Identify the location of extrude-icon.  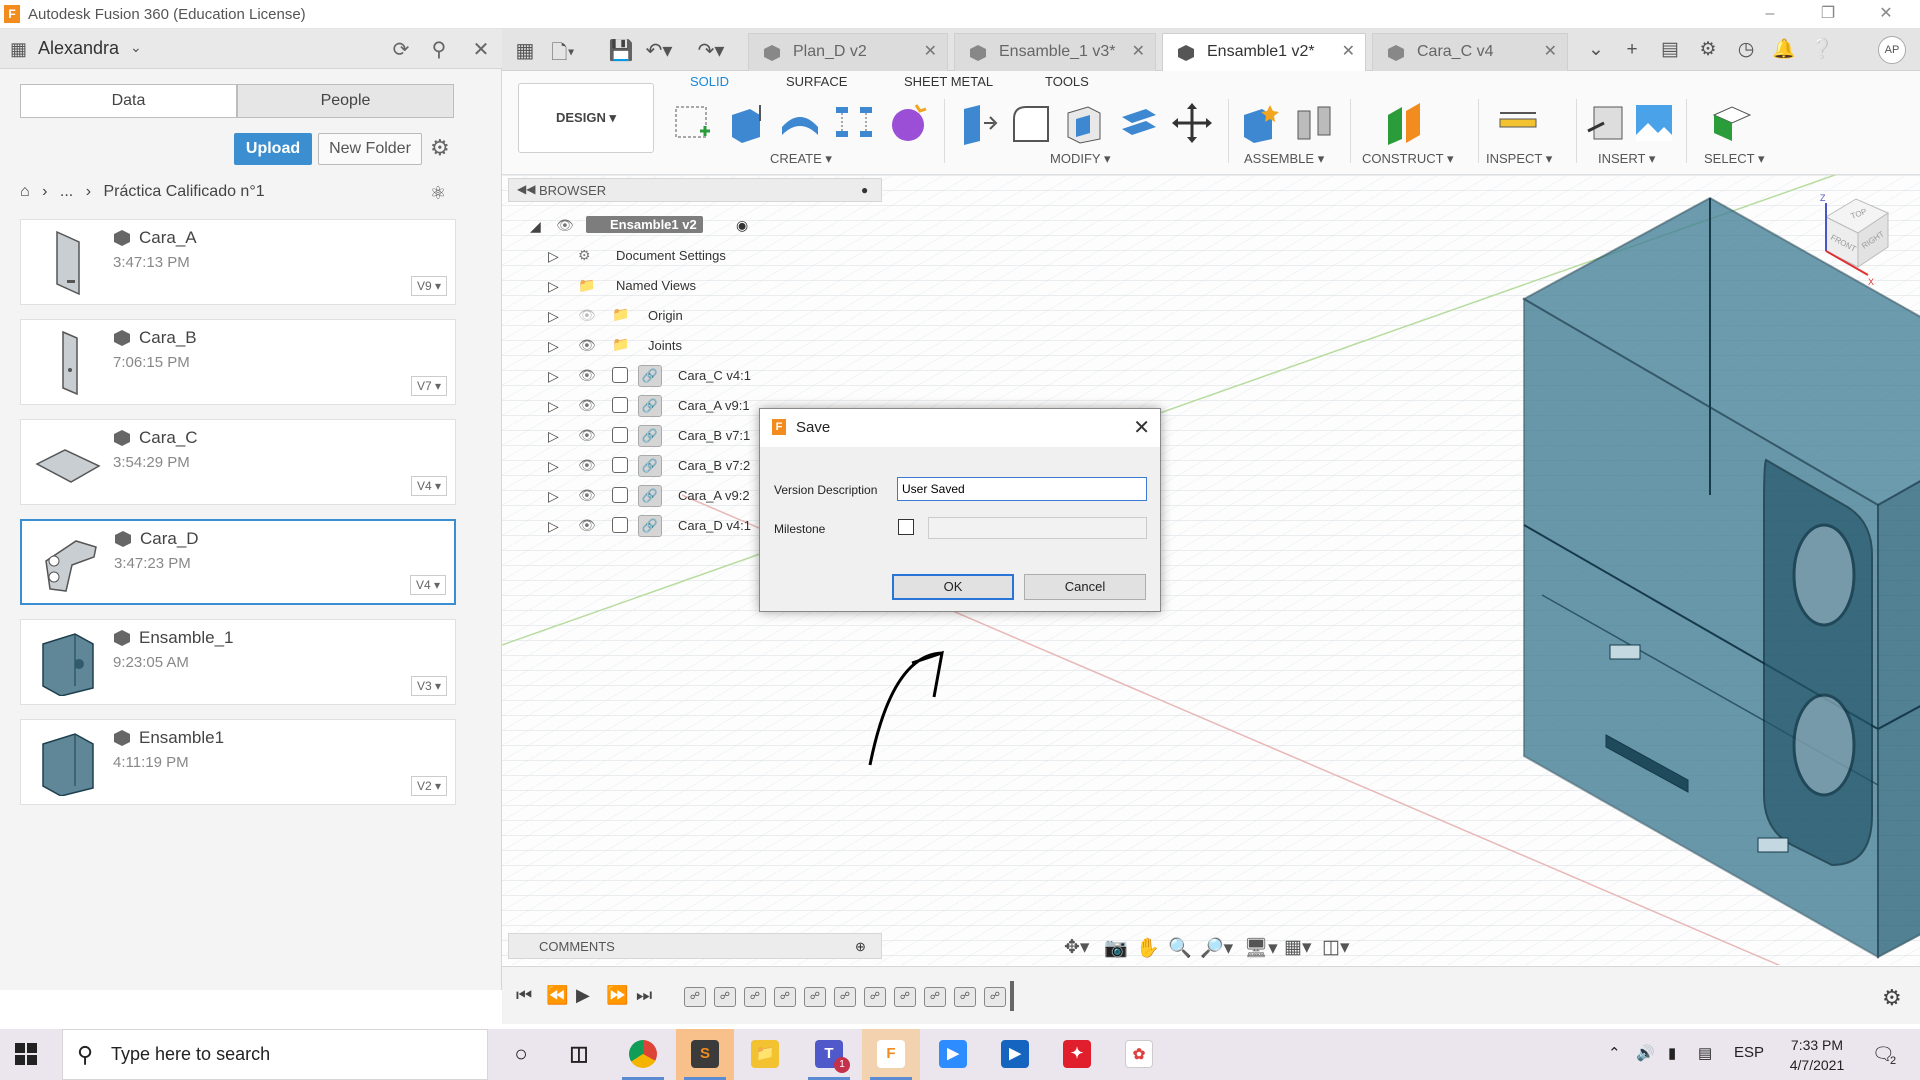
(746, 123).